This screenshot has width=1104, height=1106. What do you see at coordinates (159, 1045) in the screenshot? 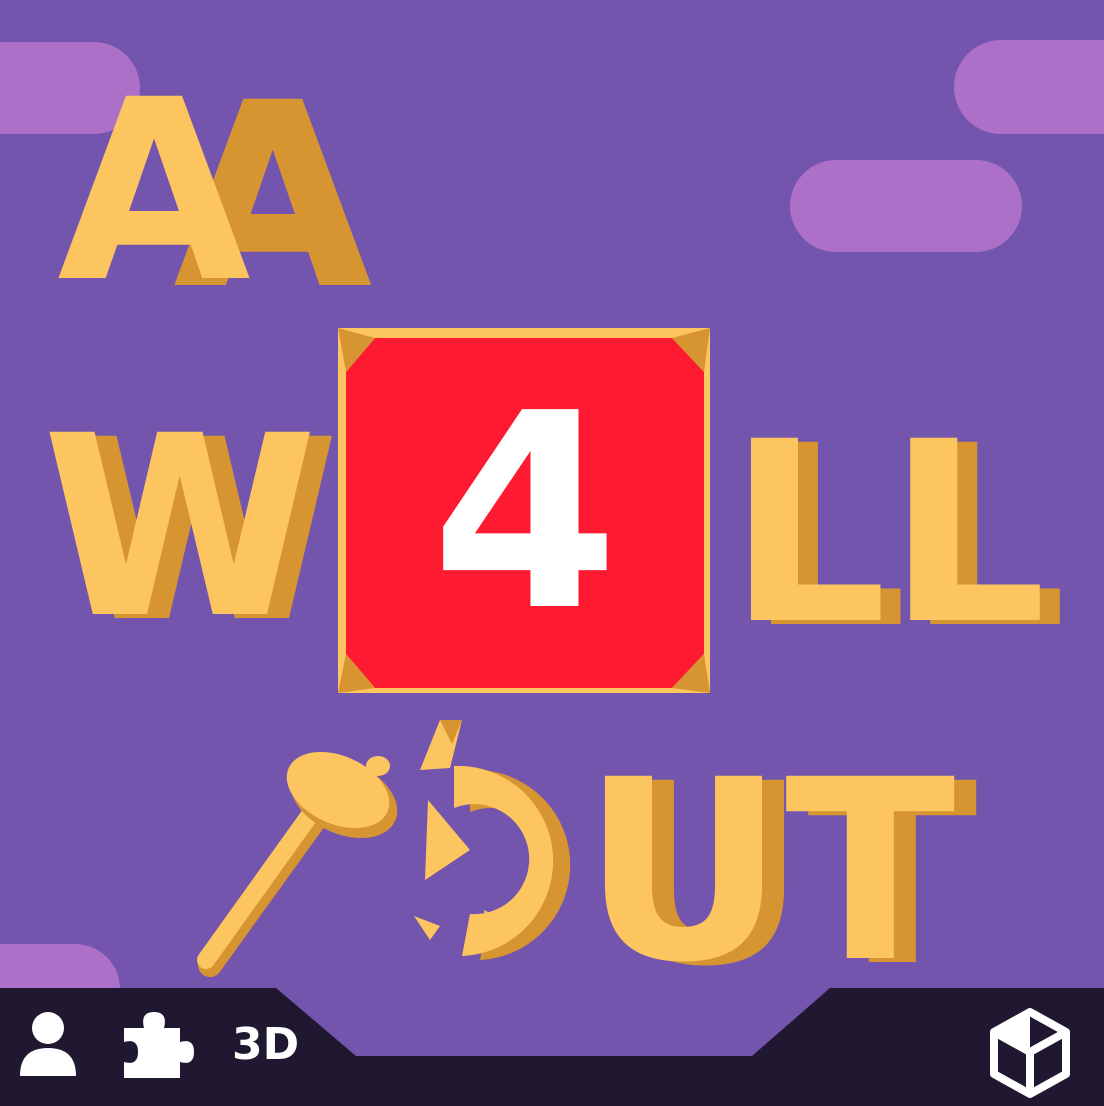
I see `puzzle-icon` at bounding box center [159, 1045].